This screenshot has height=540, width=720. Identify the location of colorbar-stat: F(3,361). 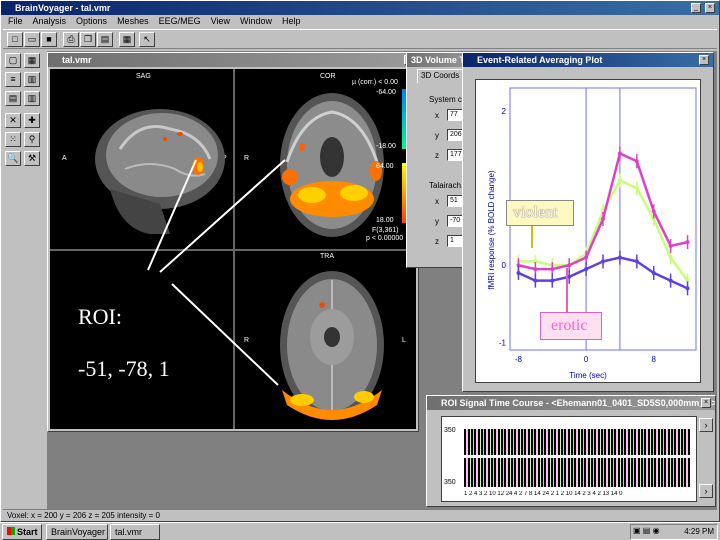
(385, 230).